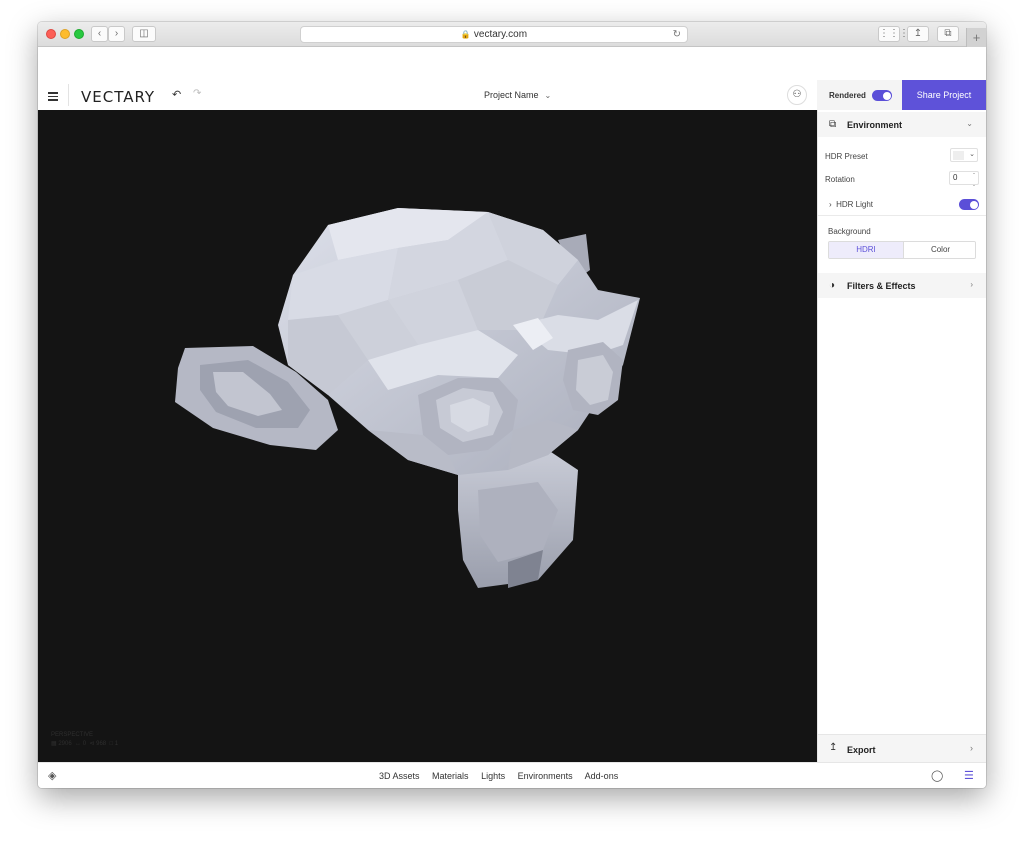 The image size is (1024, 842). Describe the element at coordinates (68, 95) in the screenshot. I see `header-divider` at that location.